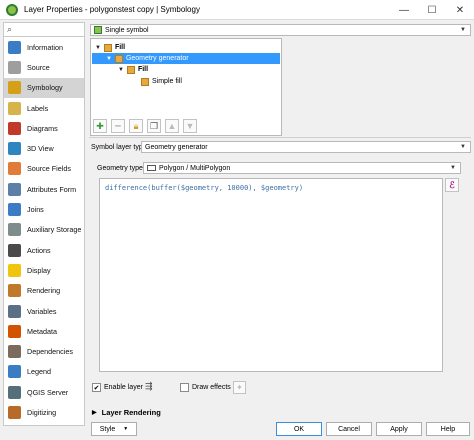 The image size is (474, 440). What do you see at coordinates (127, 30) in the screenshot?
I see `renderer-value: Single symbol` at bounding box center [127, 30].